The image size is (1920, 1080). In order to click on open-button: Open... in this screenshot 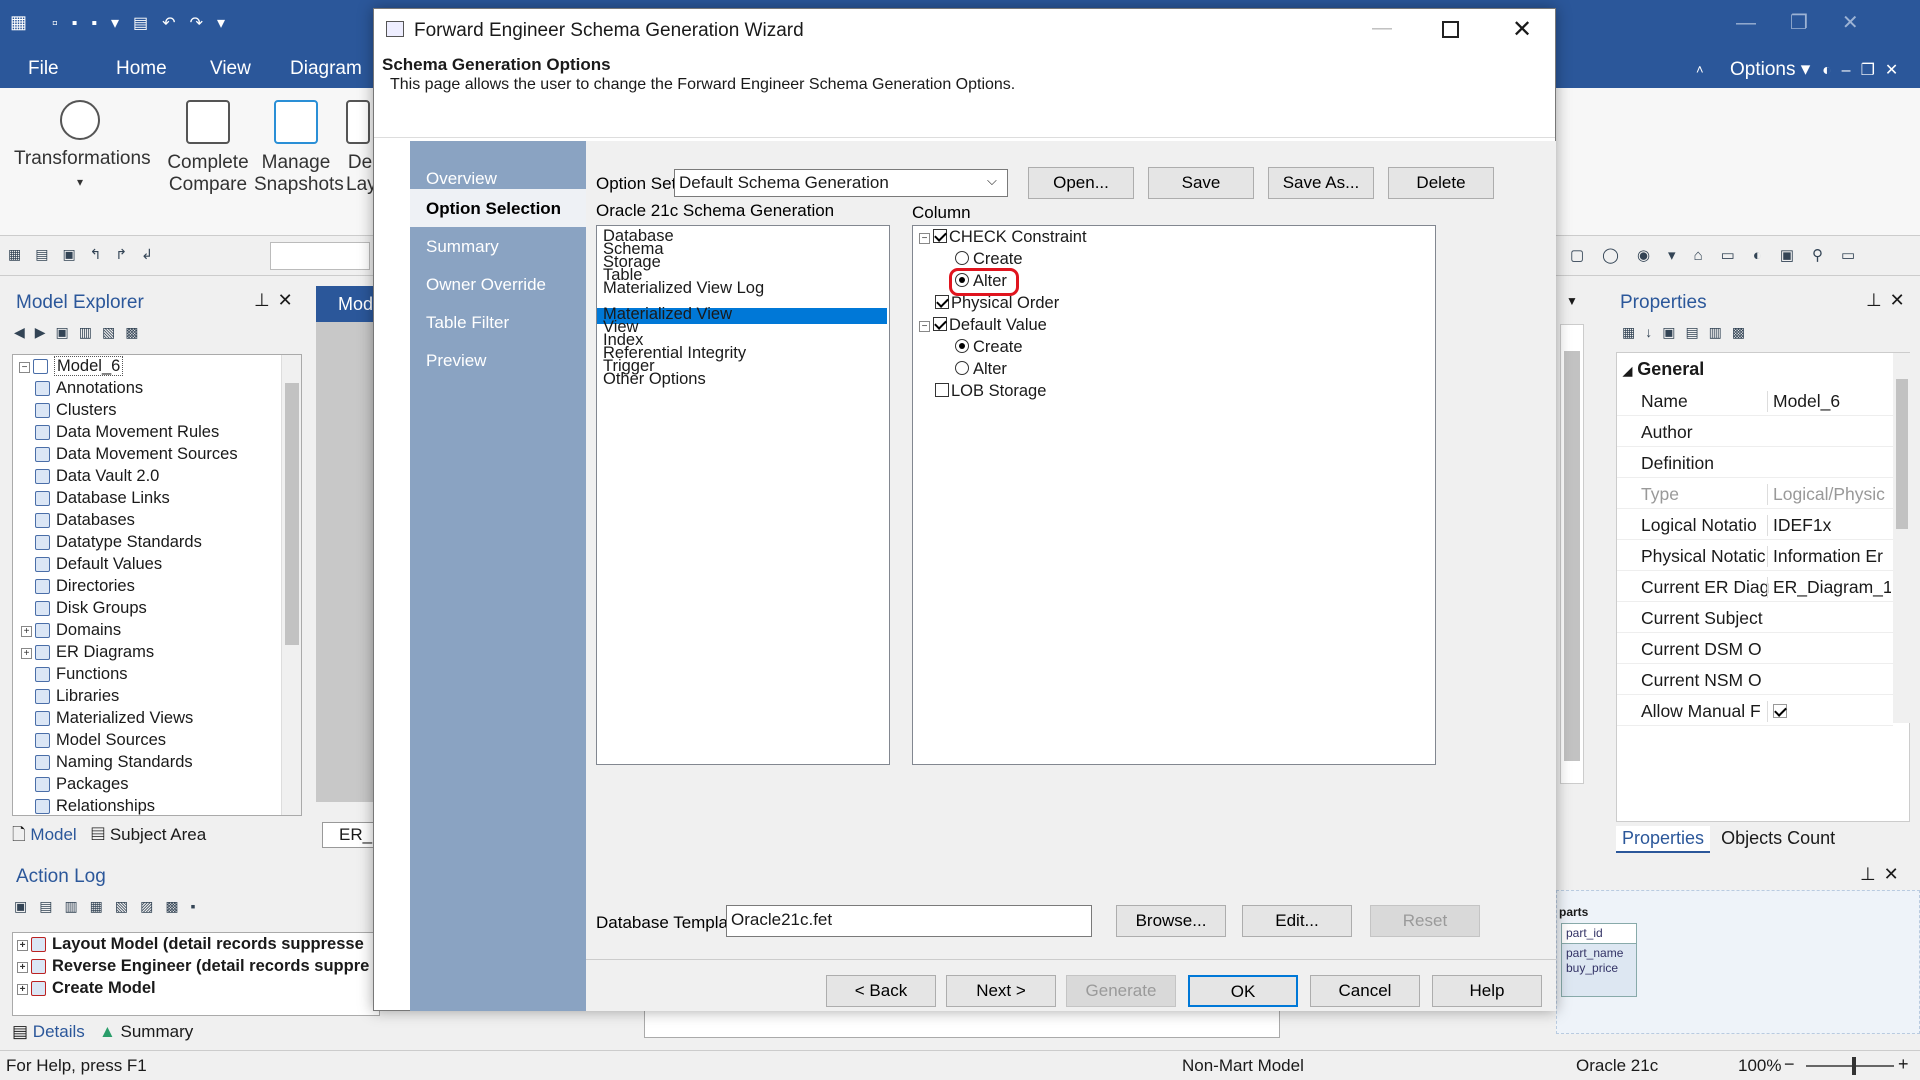, I will do `click(1081, 183)`.